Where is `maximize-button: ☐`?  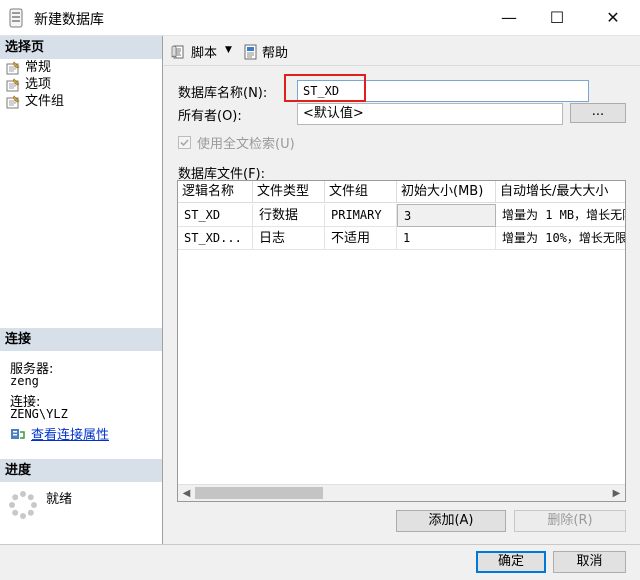
maximize-button: ☐ is located at coordinates (557, 18).